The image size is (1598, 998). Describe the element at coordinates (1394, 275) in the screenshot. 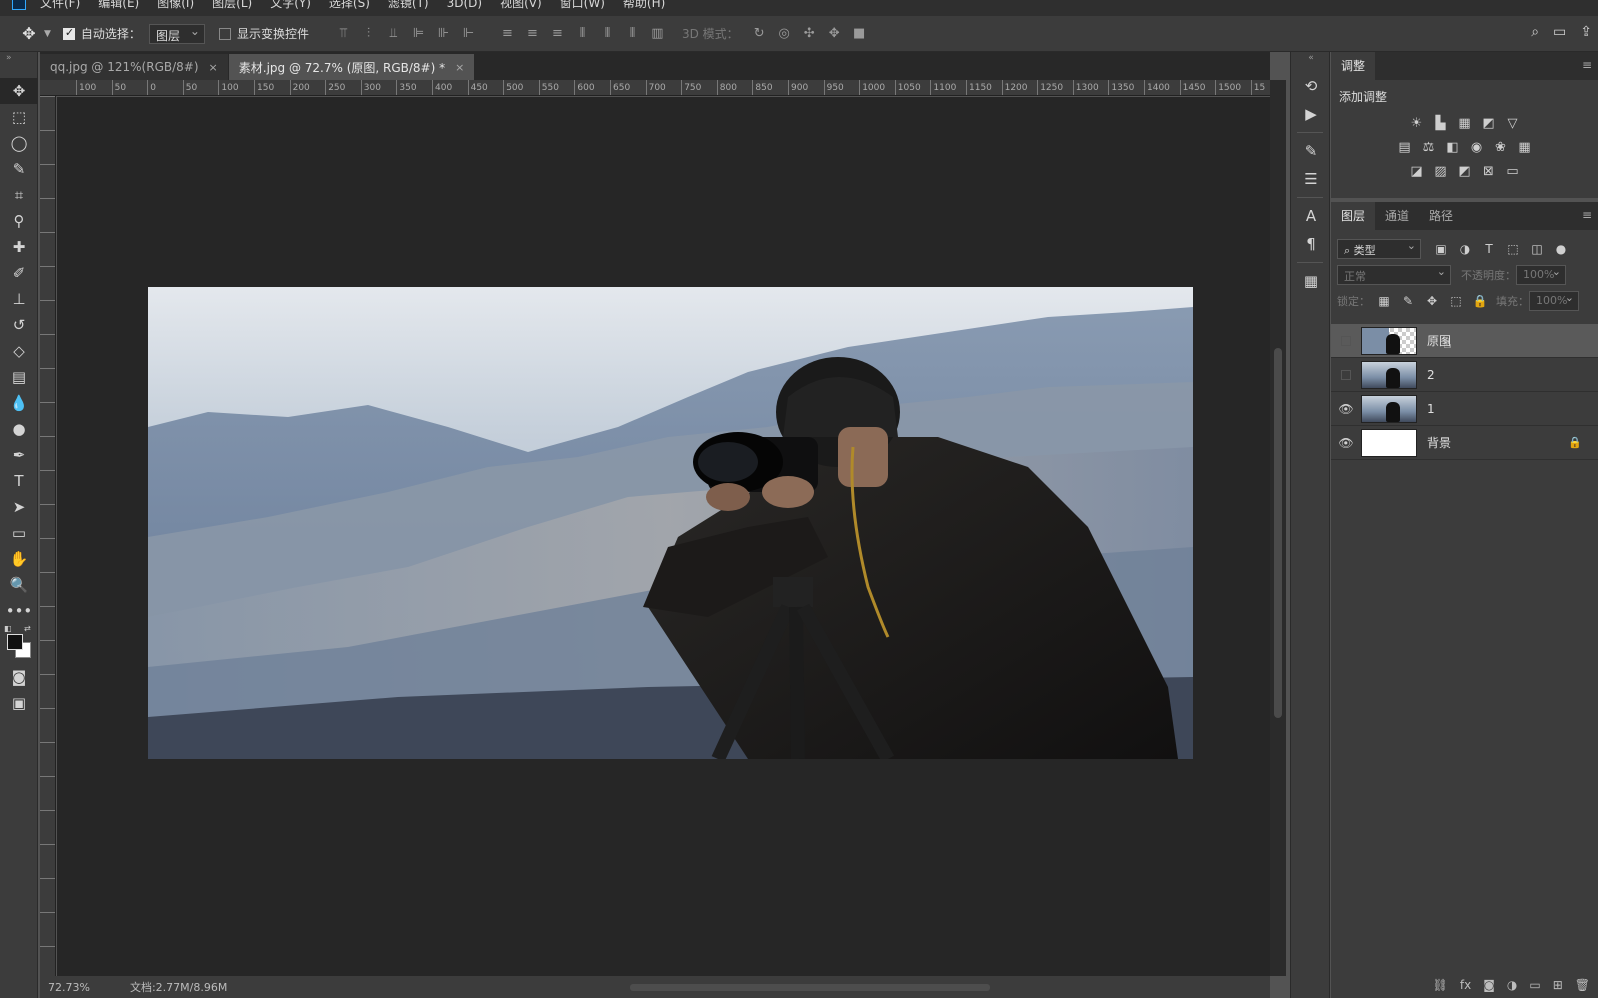

I see `blend-mode-select: 正常` at that location.